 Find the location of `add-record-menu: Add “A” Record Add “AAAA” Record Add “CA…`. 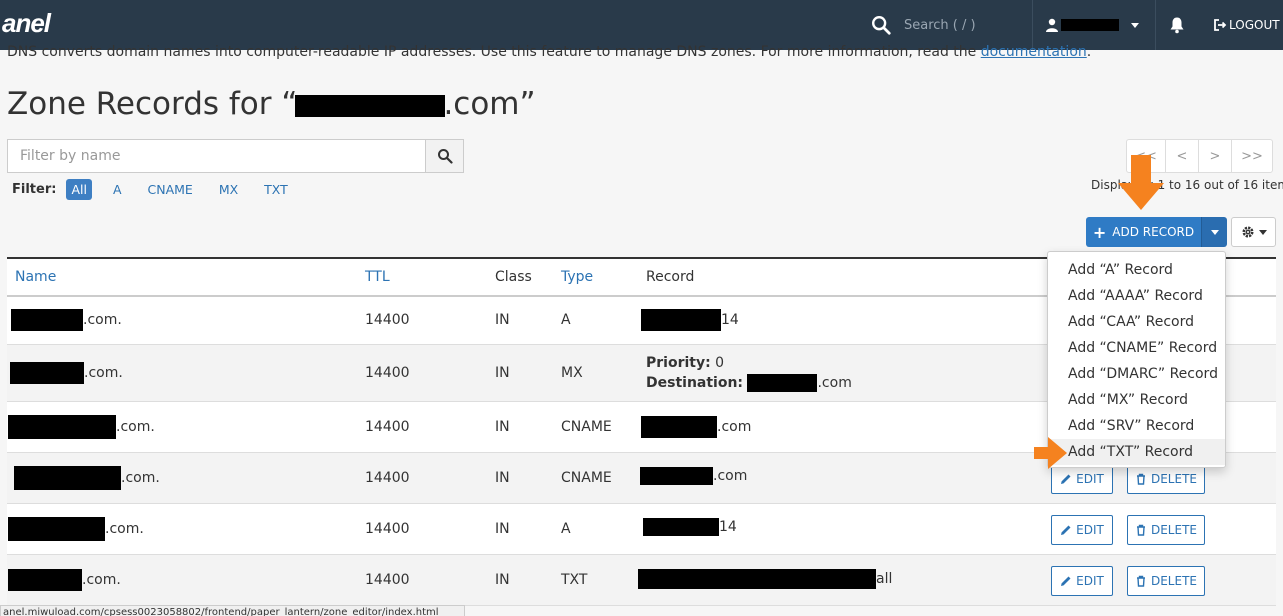

add-record-menu: Add “A” Record Add “AAAA” Record Add “CA… is located at coordinates (1136, 359).